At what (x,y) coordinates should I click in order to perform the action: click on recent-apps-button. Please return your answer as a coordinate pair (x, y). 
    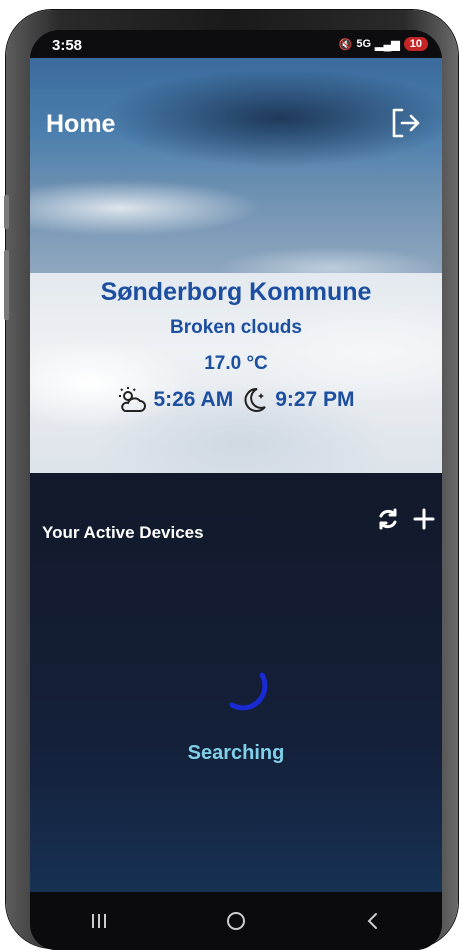
    Looking at the image, I should click on (99, 921).